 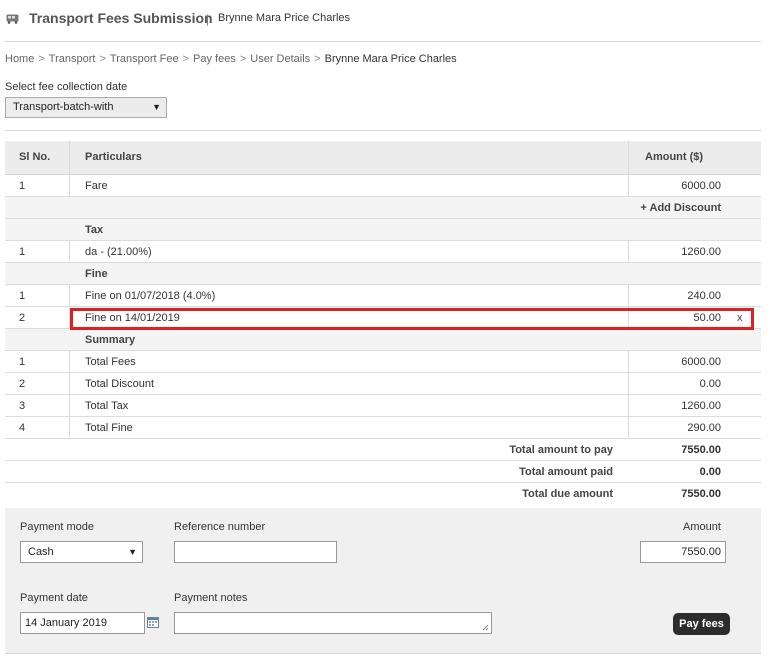 What do you see at coordinates (12, 19) in the screenshot?
I see `bus-icon` at bounding box center [12, 19].